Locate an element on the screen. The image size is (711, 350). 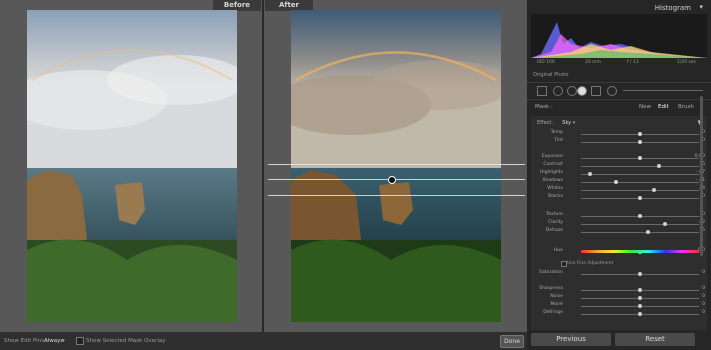
slider-row-shadows: Shadows- 41 is located at coordinates (619, 182).